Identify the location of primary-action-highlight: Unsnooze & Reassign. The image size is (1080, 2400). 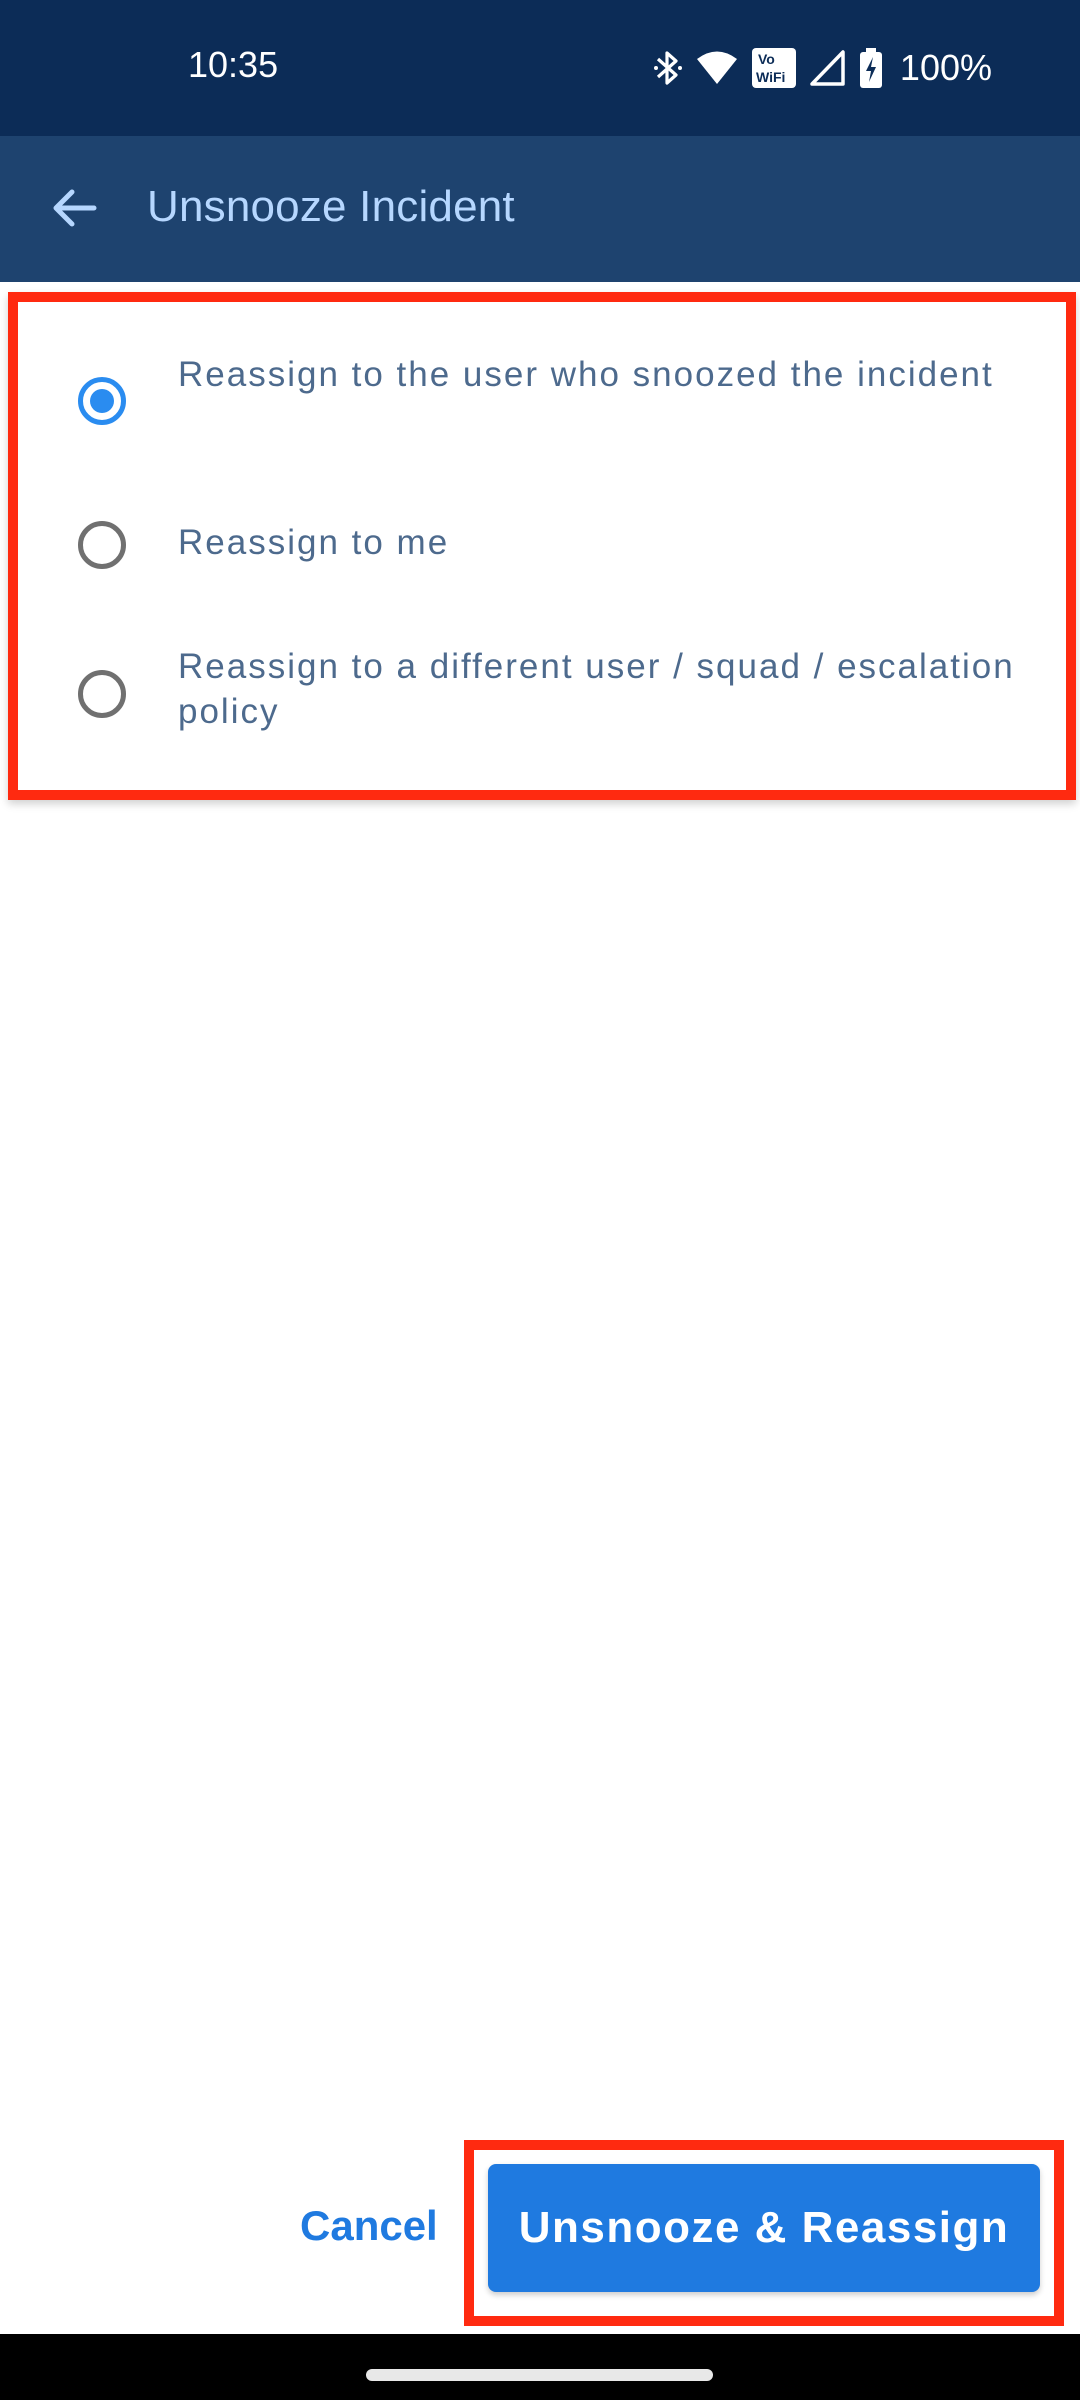
(764, 2233).